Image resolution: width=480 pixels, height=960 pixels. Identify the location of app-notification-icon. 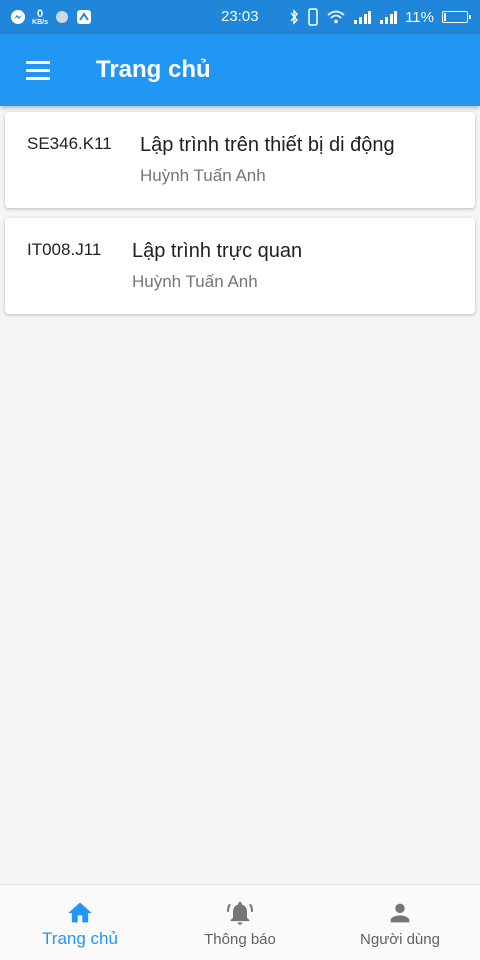
(84, 17).